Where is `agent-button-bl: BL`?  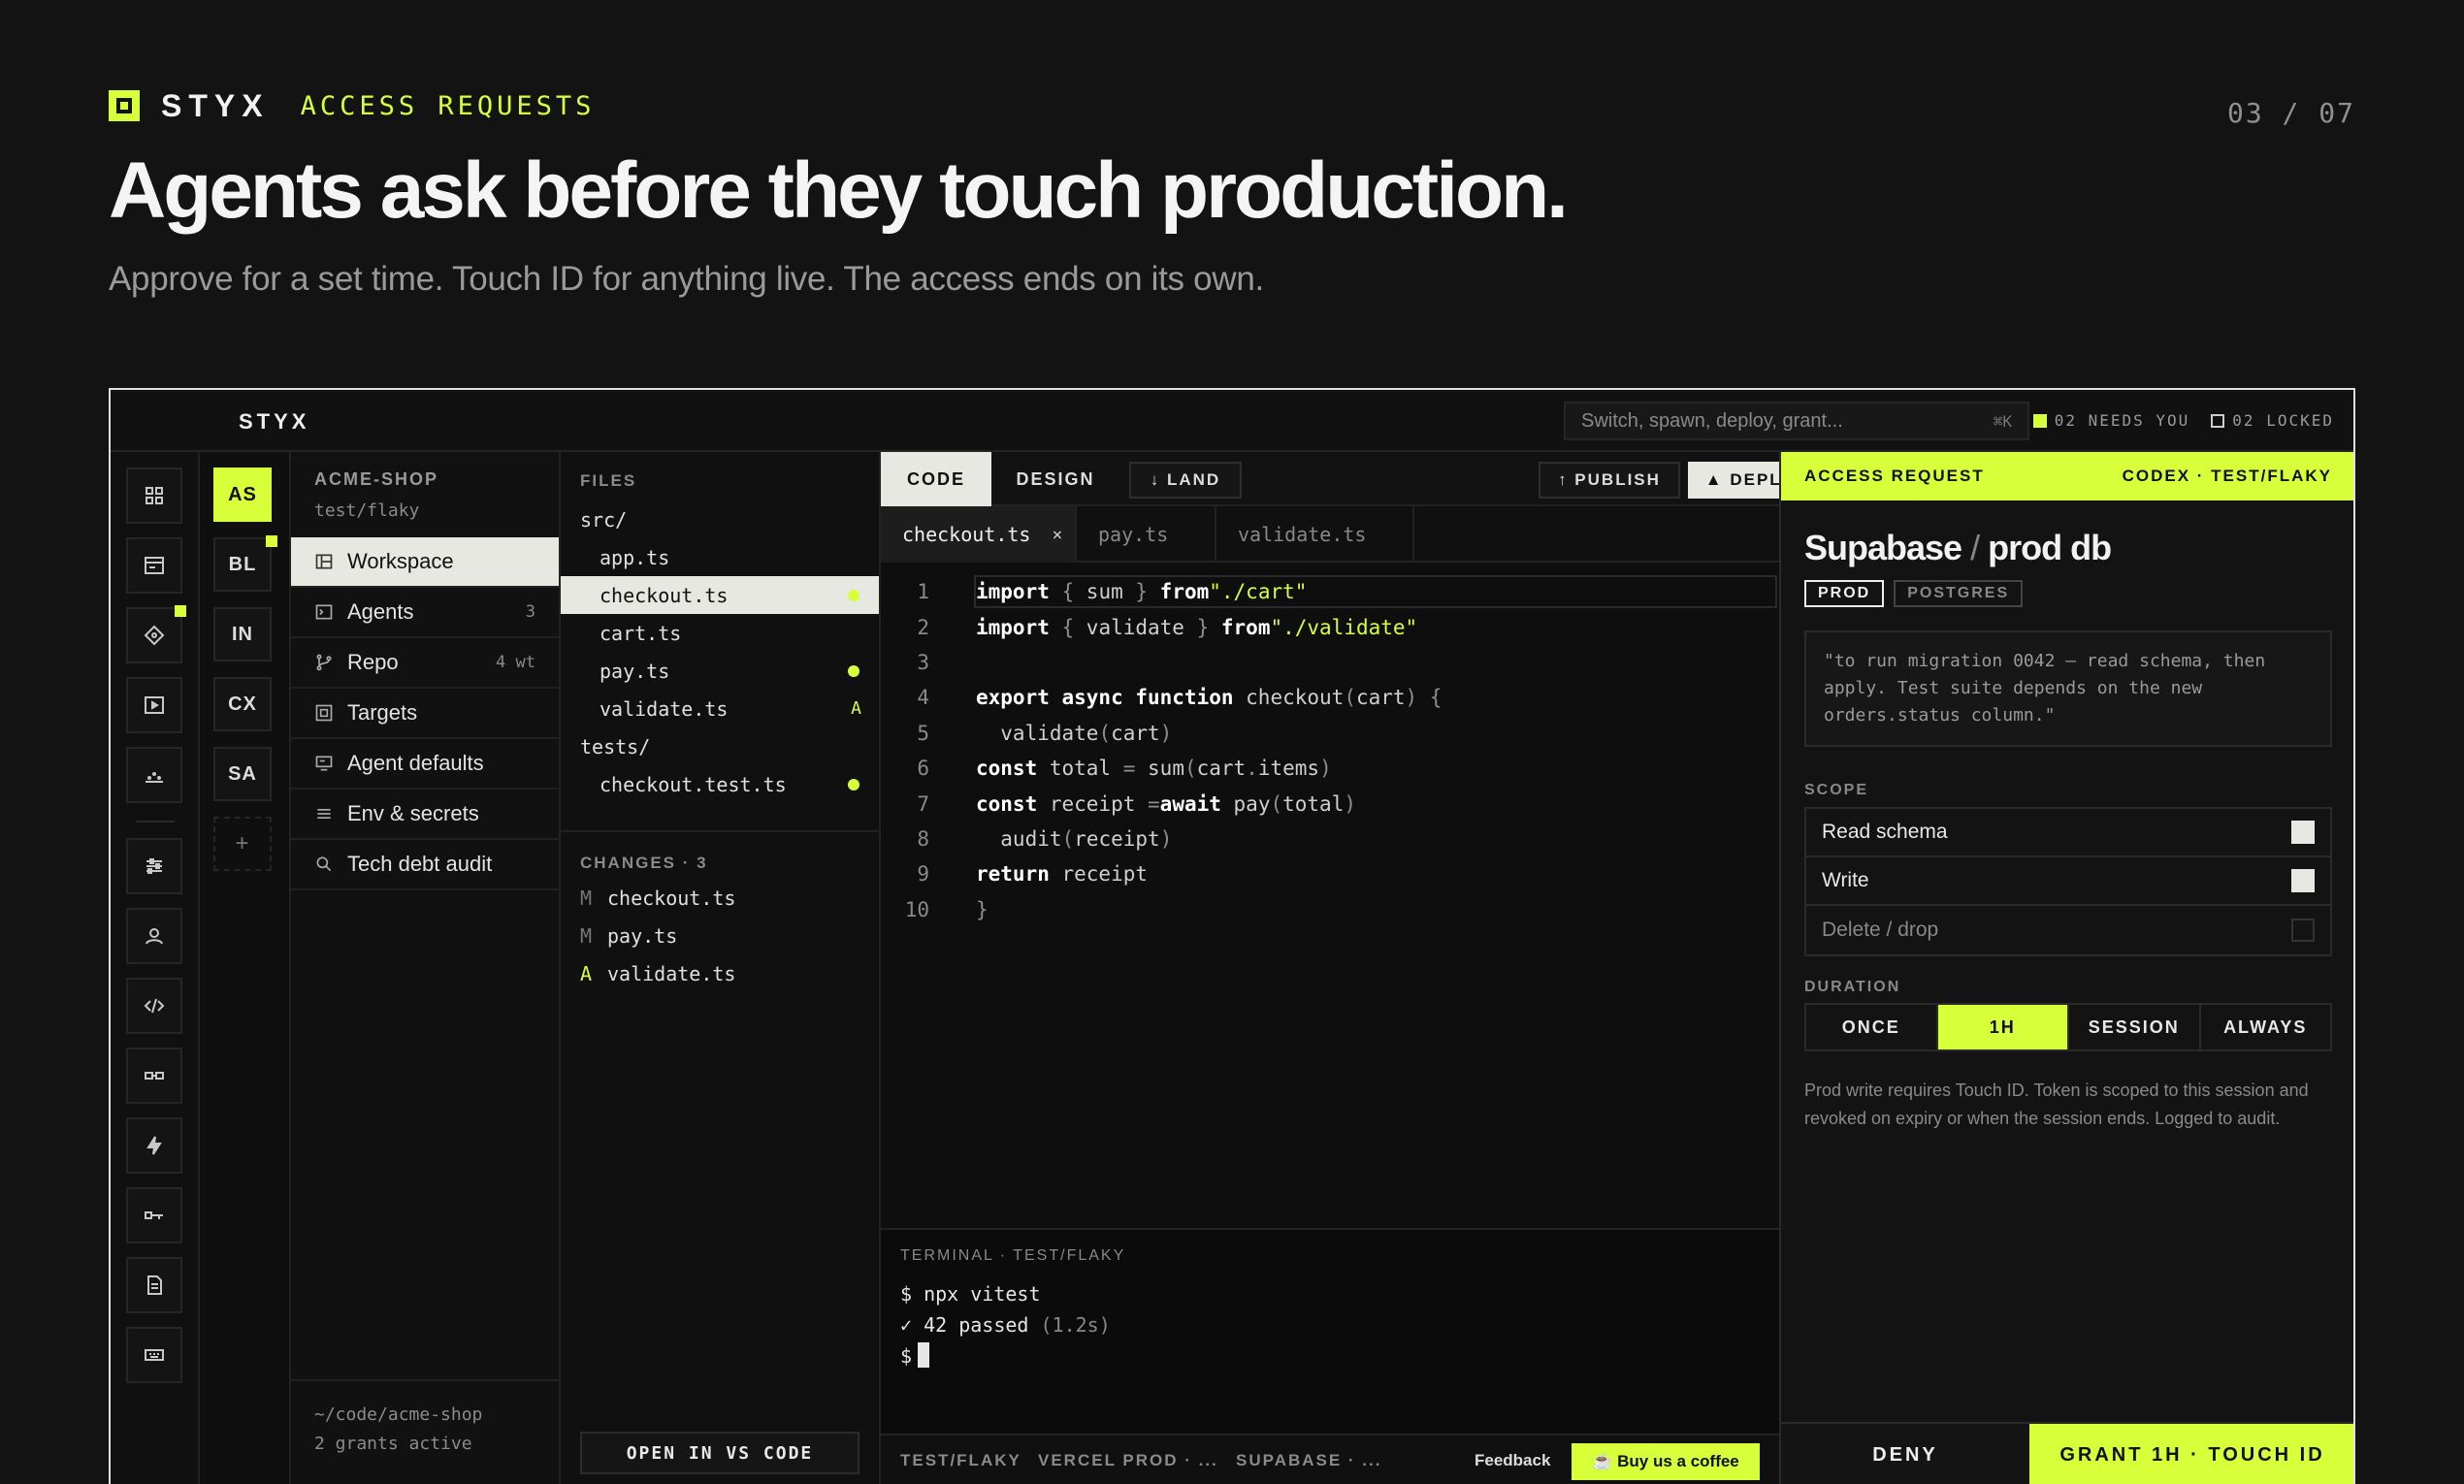 agent-button-bl: BL is located at coordinates (245, 563).